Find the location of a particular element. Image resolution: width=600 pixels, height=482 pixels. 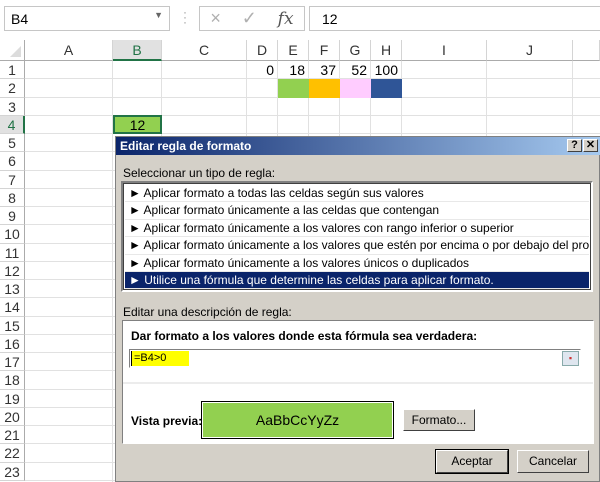

cell-d1: 0 is located at coordinates (262, 70).